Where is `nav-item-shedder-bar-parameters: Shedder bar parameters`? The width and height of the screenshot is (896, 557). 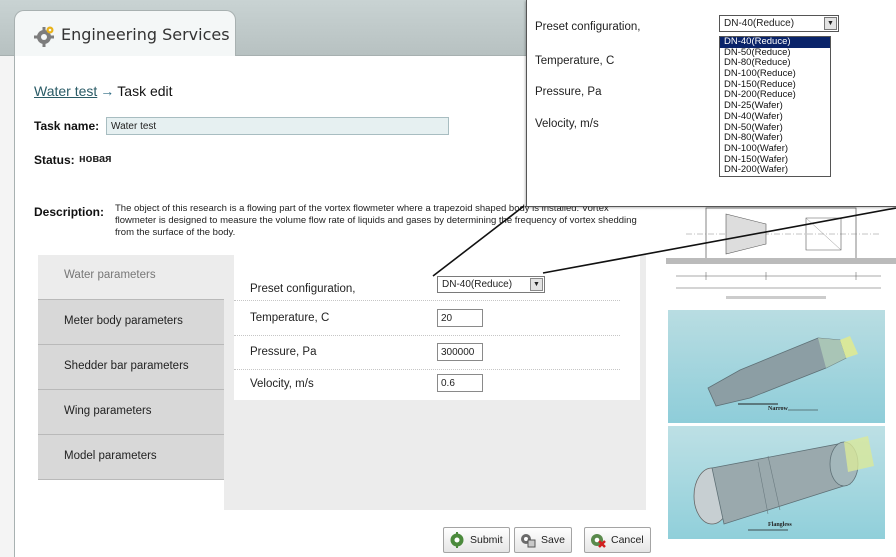 nav-item-shedder-bar-parameters: Shedder bar parameters is located at coordinates (131, 367).